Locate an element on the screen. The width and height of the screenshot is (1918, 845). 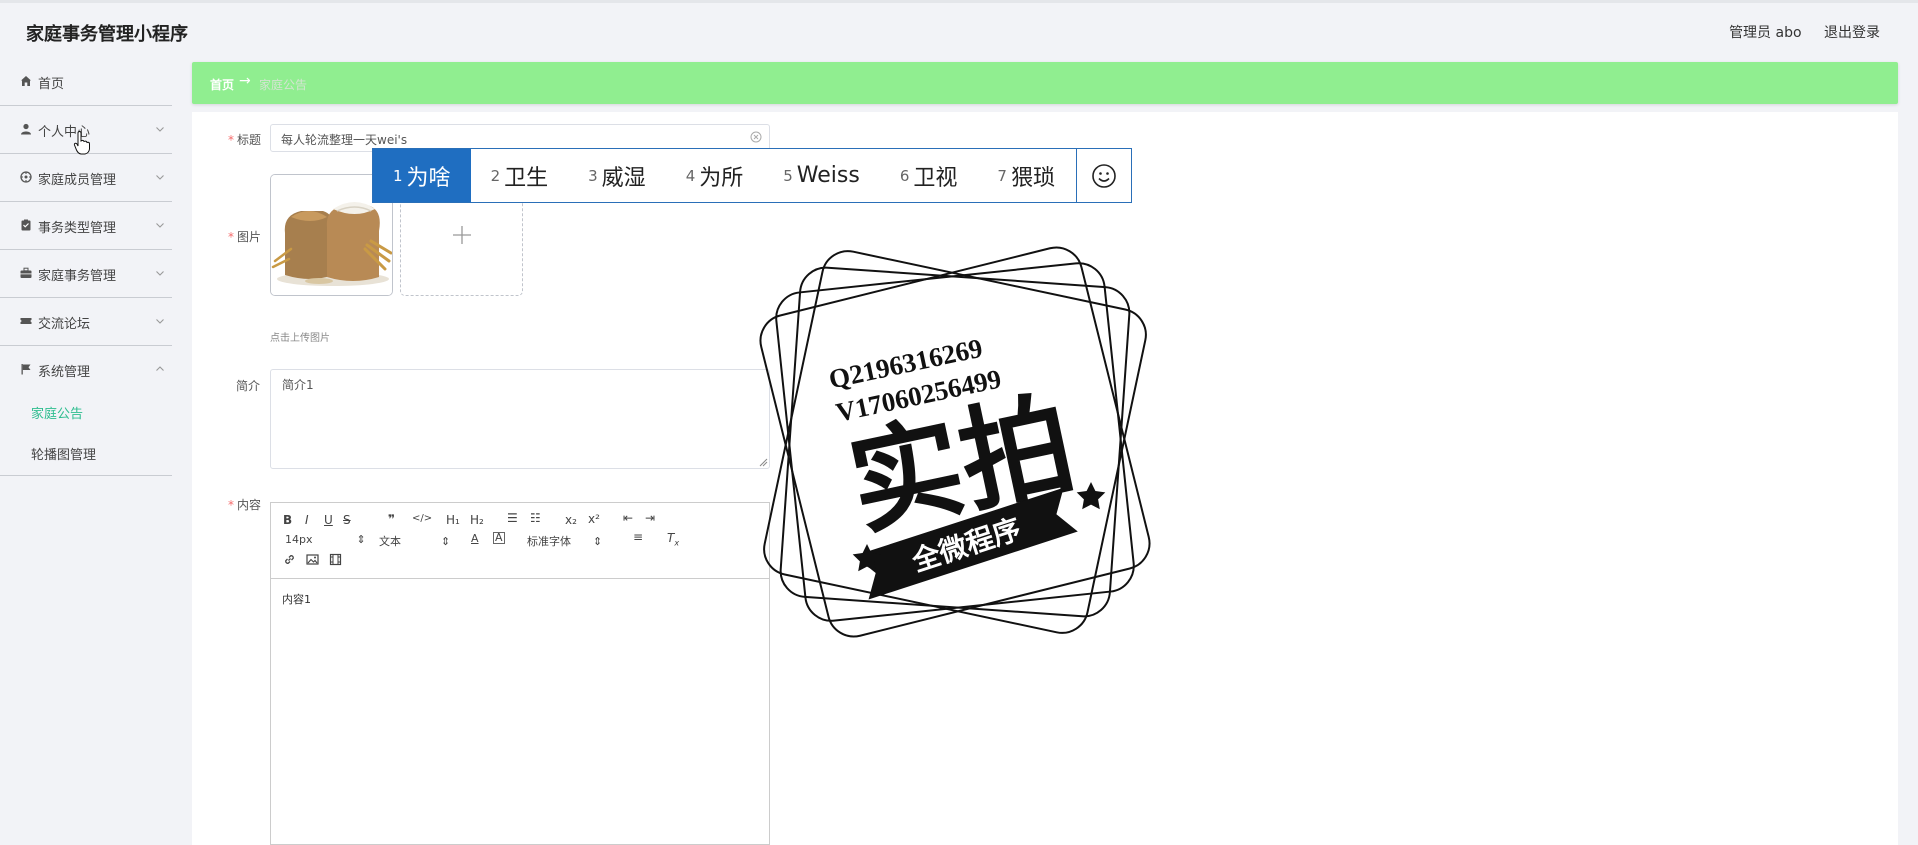
outdent-icon: ⇤ is located at coordinates (628, 518).